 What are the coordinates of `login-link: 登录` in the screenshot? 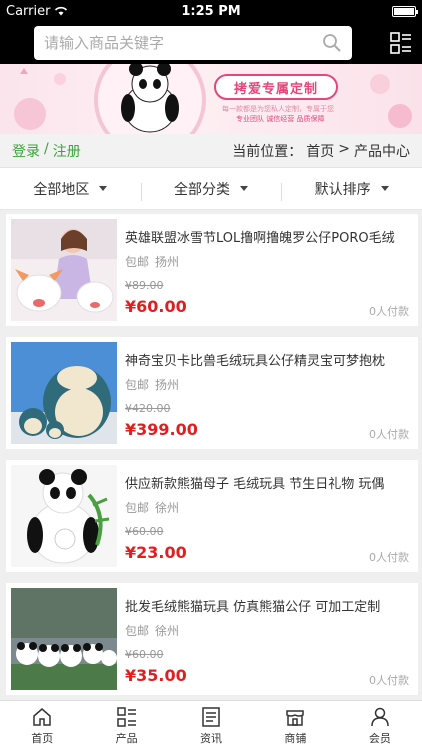 It's located at (26, 151).